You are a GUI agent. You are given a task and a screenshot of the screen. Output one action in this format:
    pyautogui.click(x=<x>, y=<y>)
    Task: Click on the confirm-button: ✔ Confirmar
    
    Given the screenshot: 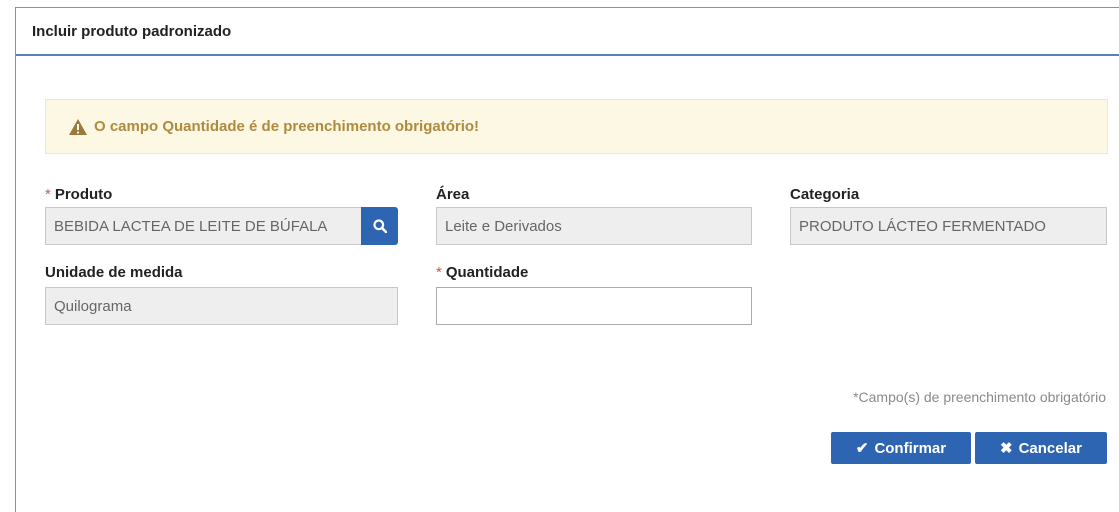 What is the action you would take?
    pyautogui.click(x=901, y=448)
    